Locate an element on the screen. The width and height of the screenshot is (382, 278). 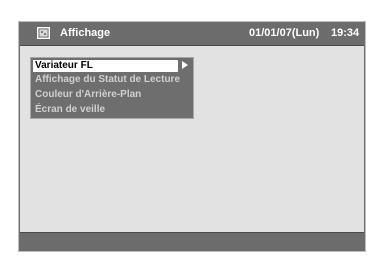
time-display: 19:34 is located at coordinates (345, 33).